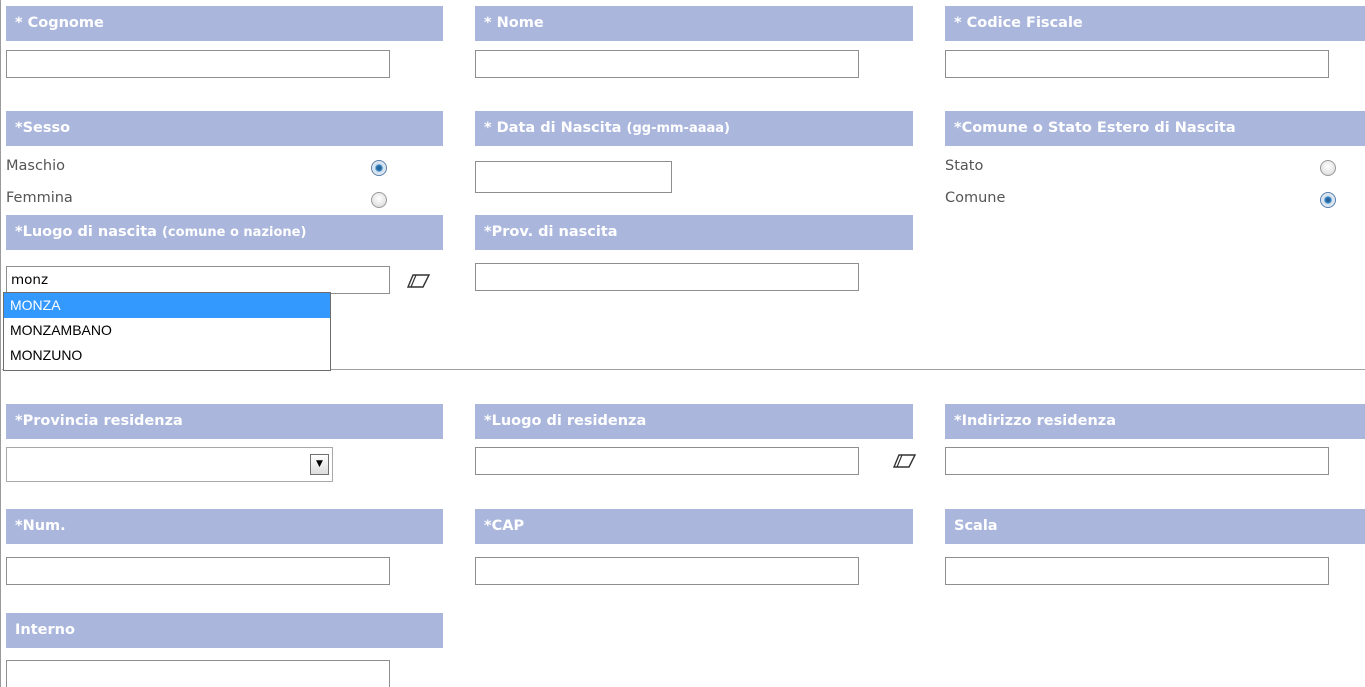  Describe the element at coordinates (1328, 168) in the screenshot. I see `stato-radio` at that location.